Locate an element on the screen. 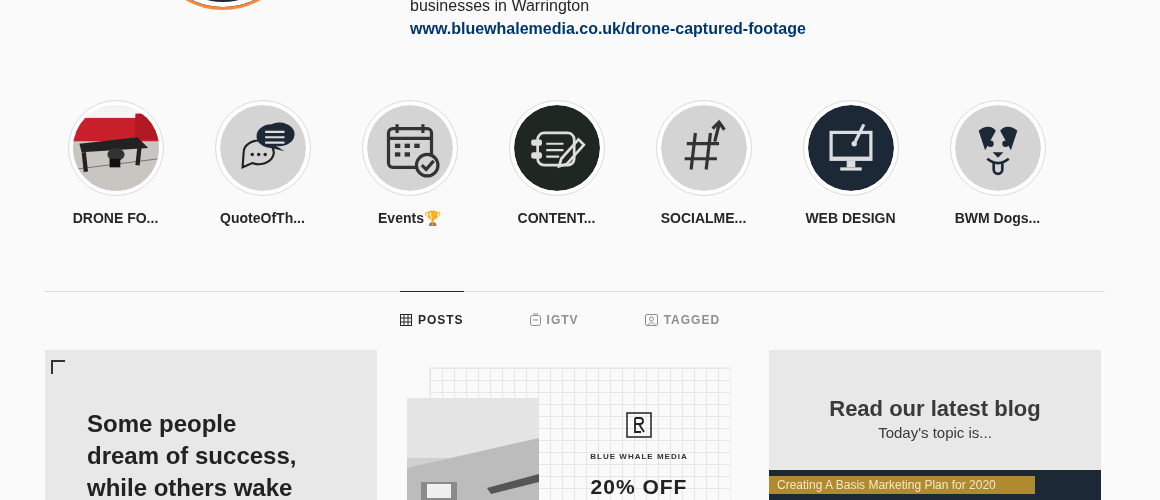  bio-text: businesses in Warrington is located at coordinates (500, 7).